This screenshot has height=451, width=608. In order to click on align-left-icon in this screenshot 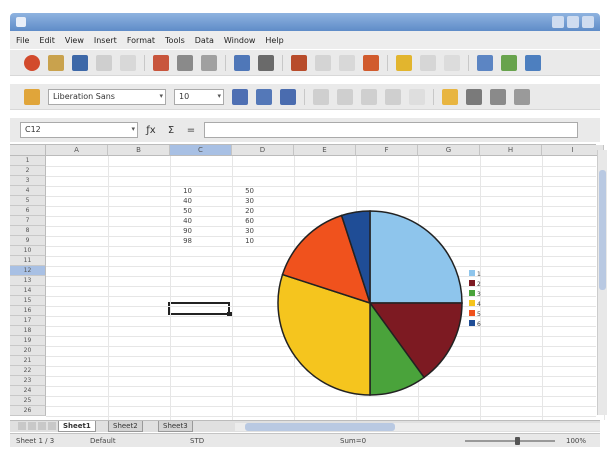, I will do `click(321, 96)`.